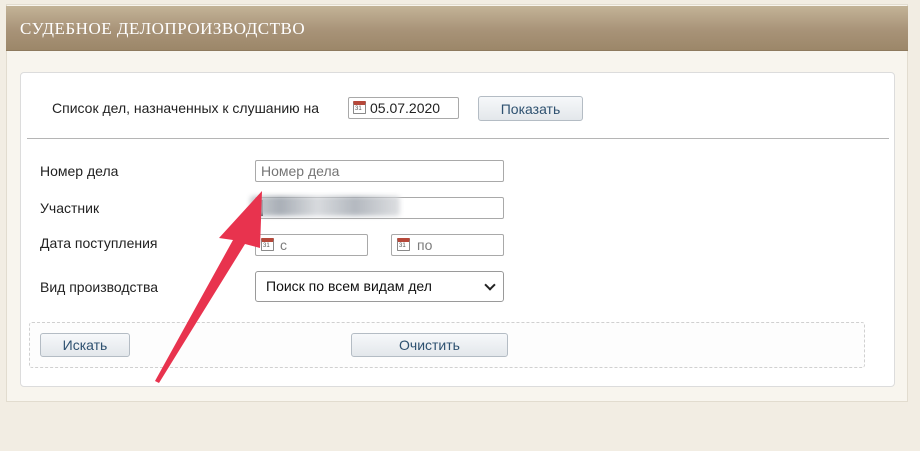  I want to click on date-to-field: 31 по, so click(447, 245).